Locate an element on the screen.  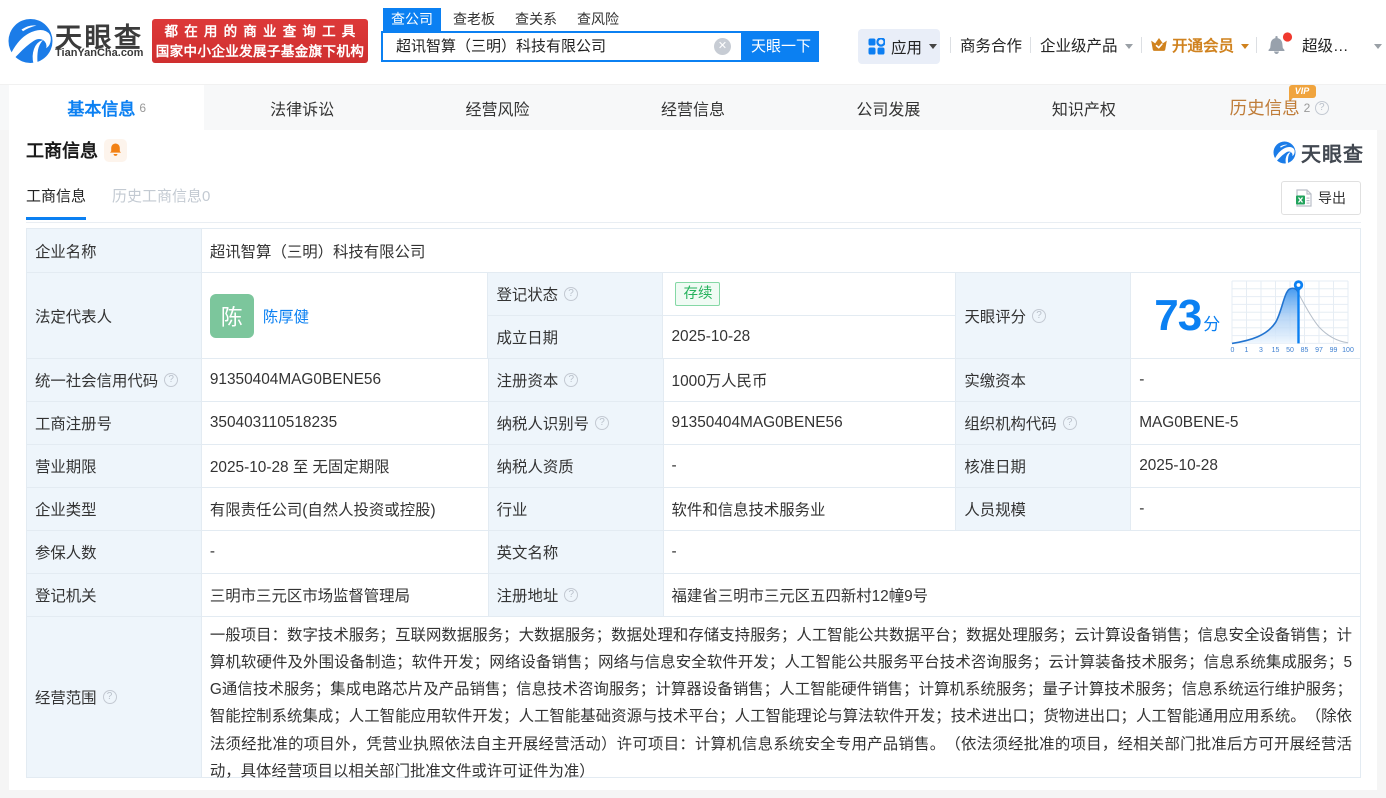
svg-text: 97 is located at coordinates (1319, 350).